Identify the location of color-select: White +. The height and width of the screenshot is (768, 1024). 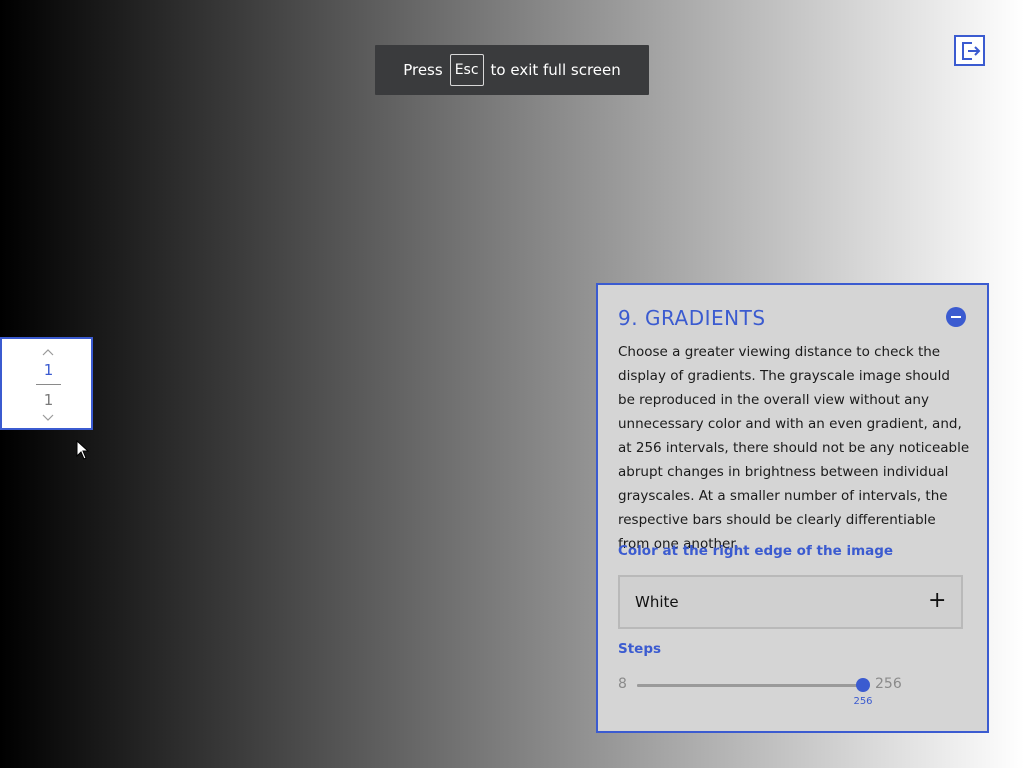
(790, 602).